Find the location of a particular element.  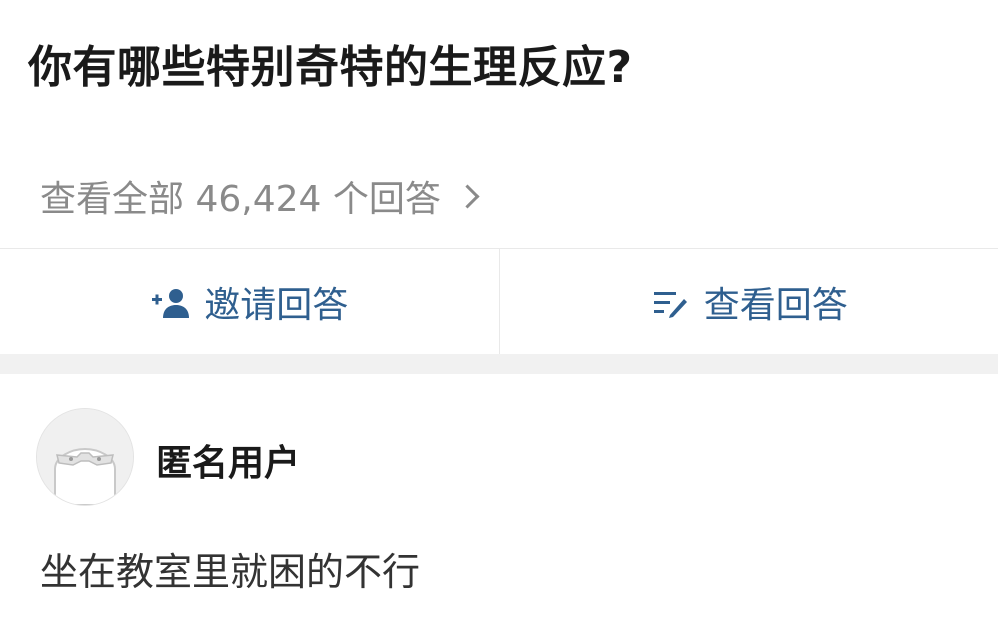

chevron-right-icon is located at coordinates (467, 196).